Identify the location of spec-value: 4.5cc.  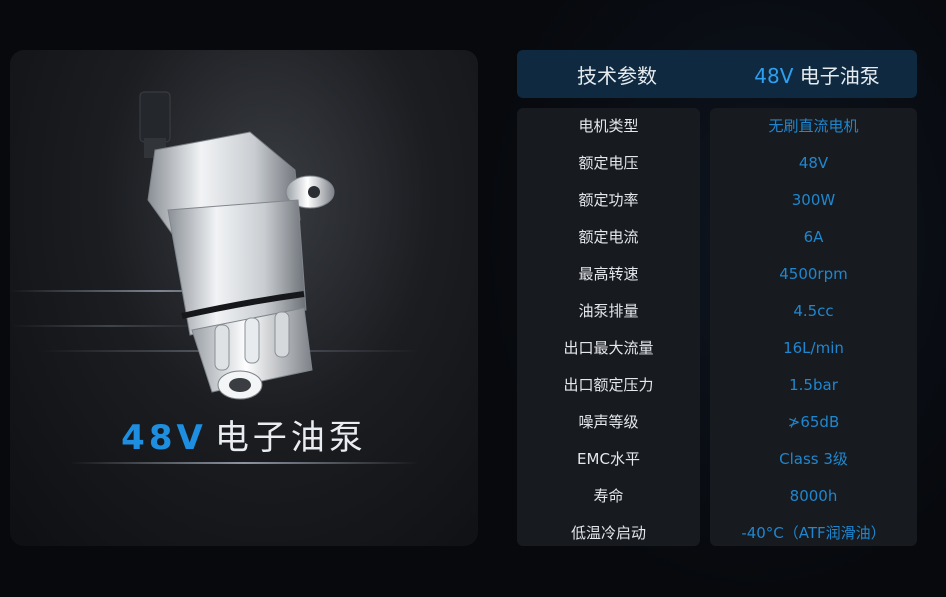
(813, 311).